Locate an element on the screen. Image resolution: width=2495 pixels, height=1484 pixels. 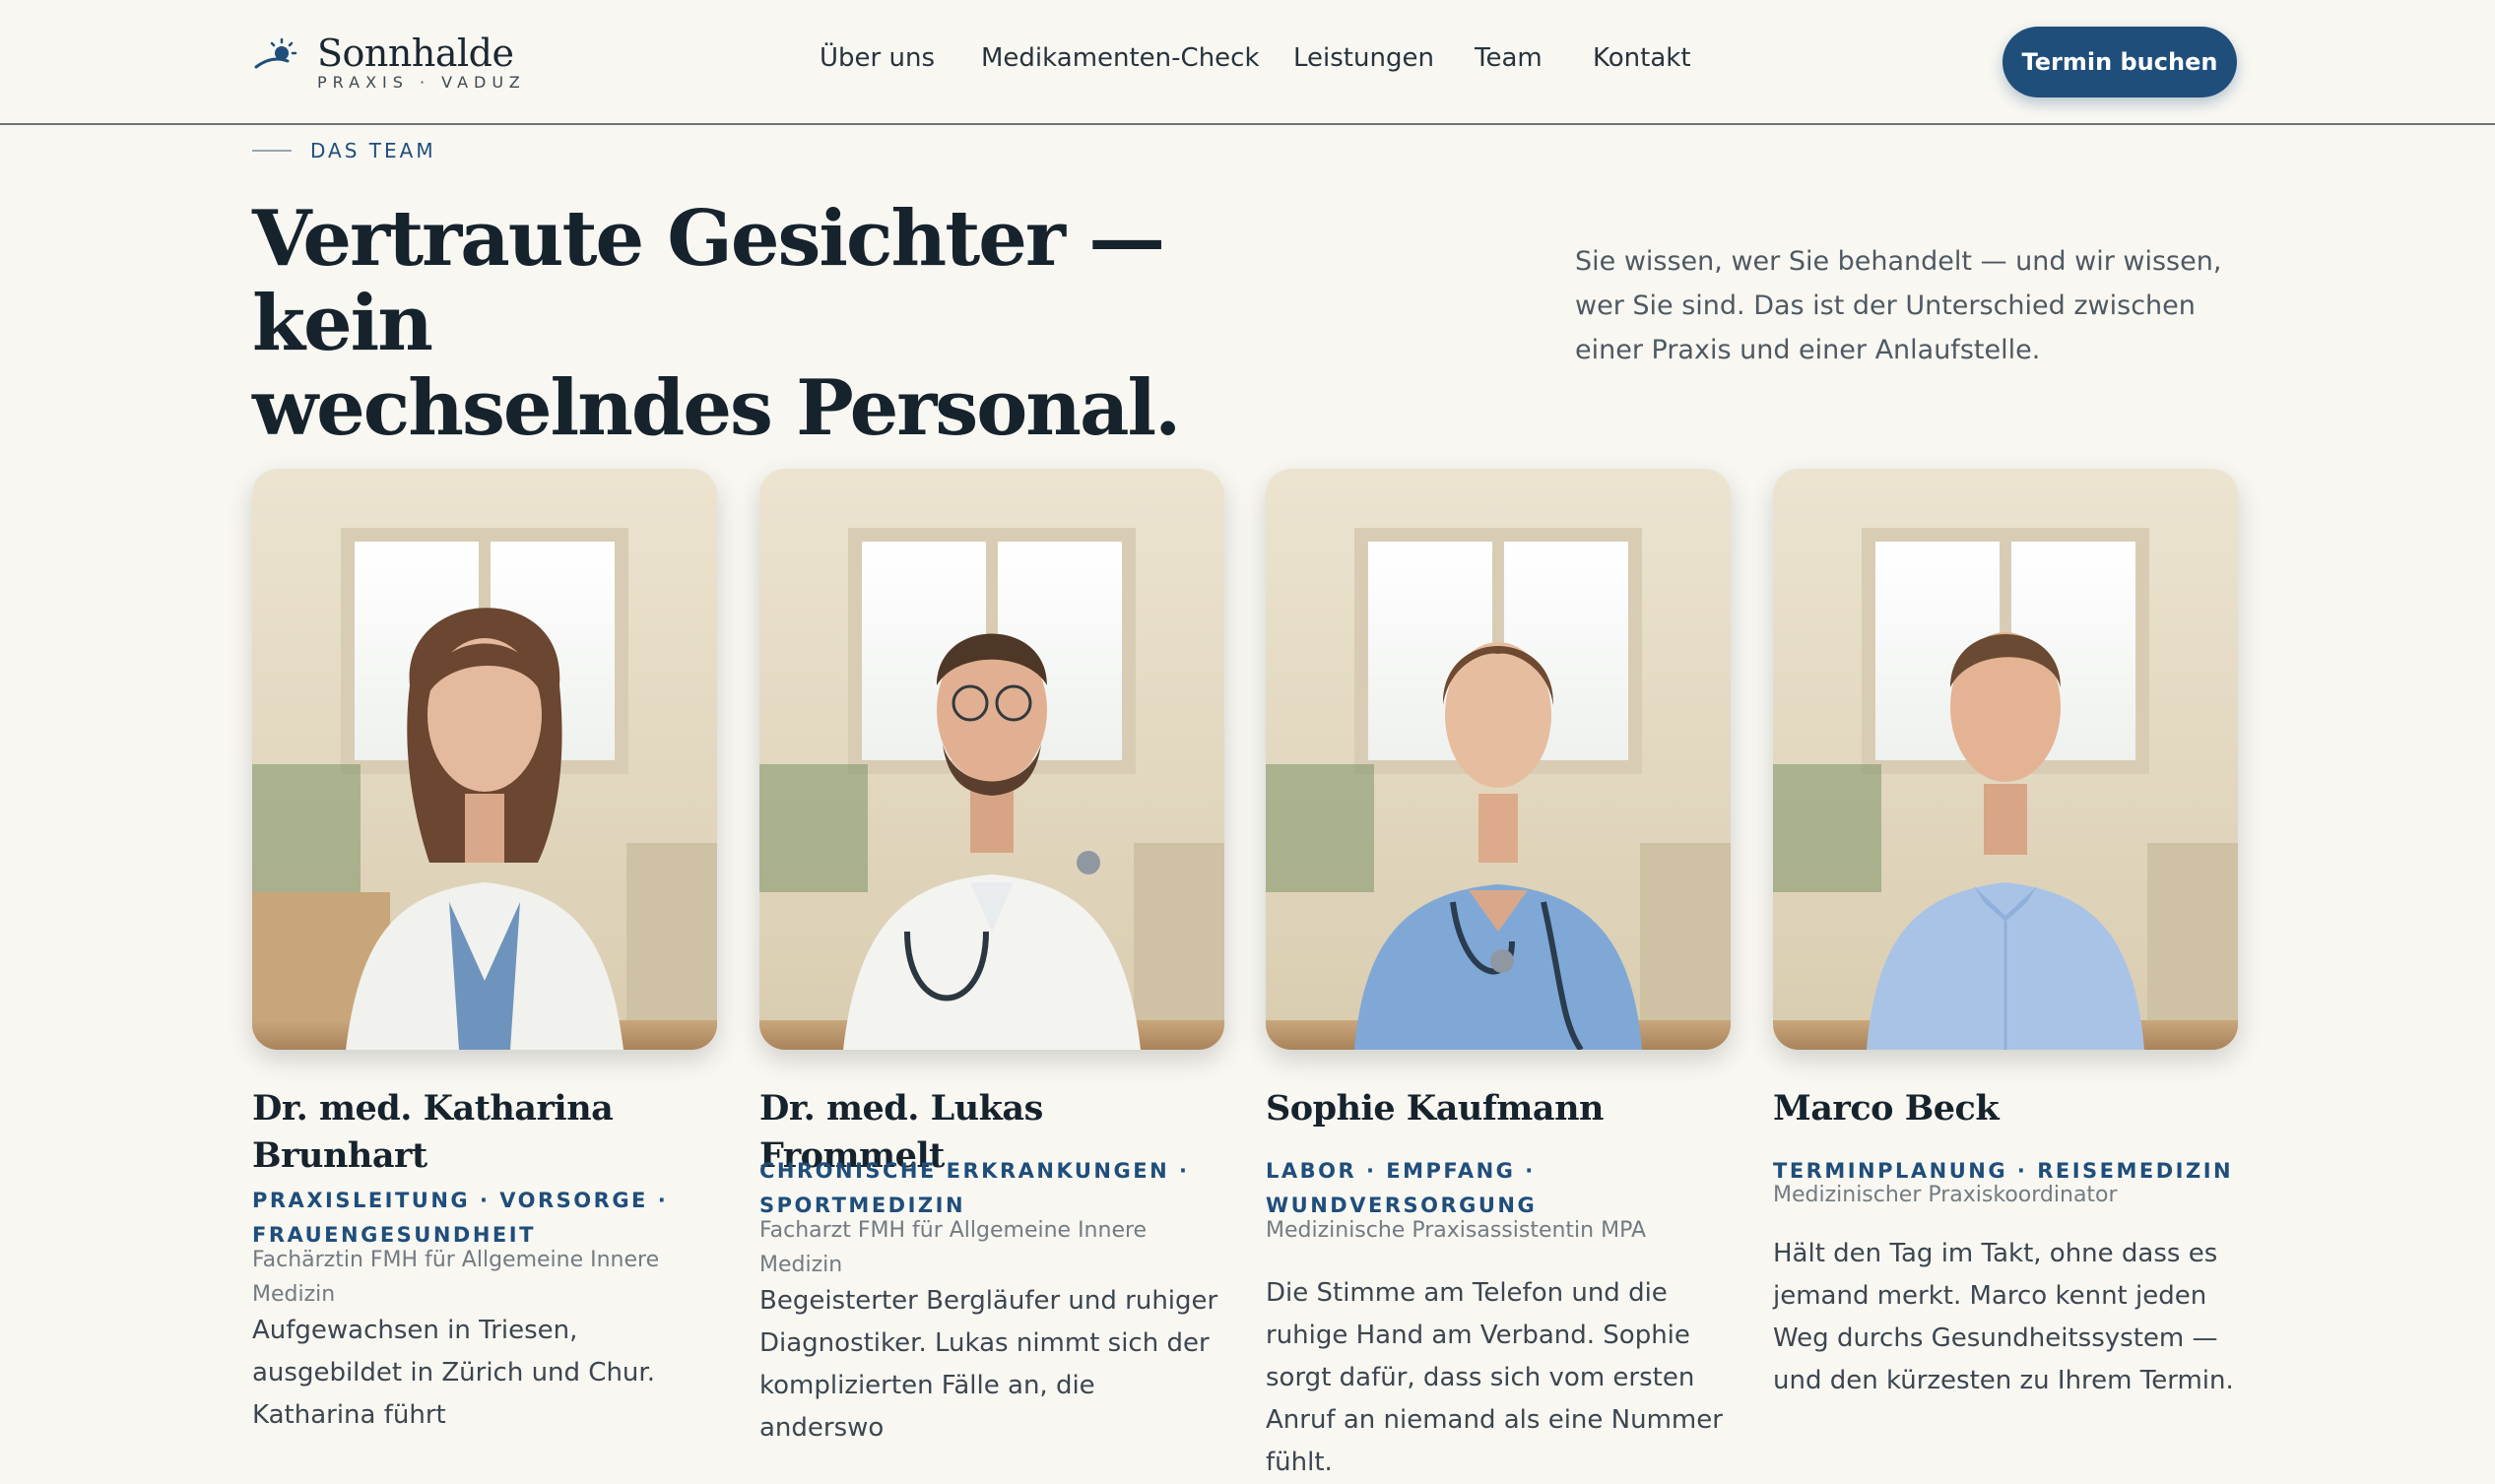
member-name: Dr. med. Katharina Brunhart is located at coordinates (433, 1132).